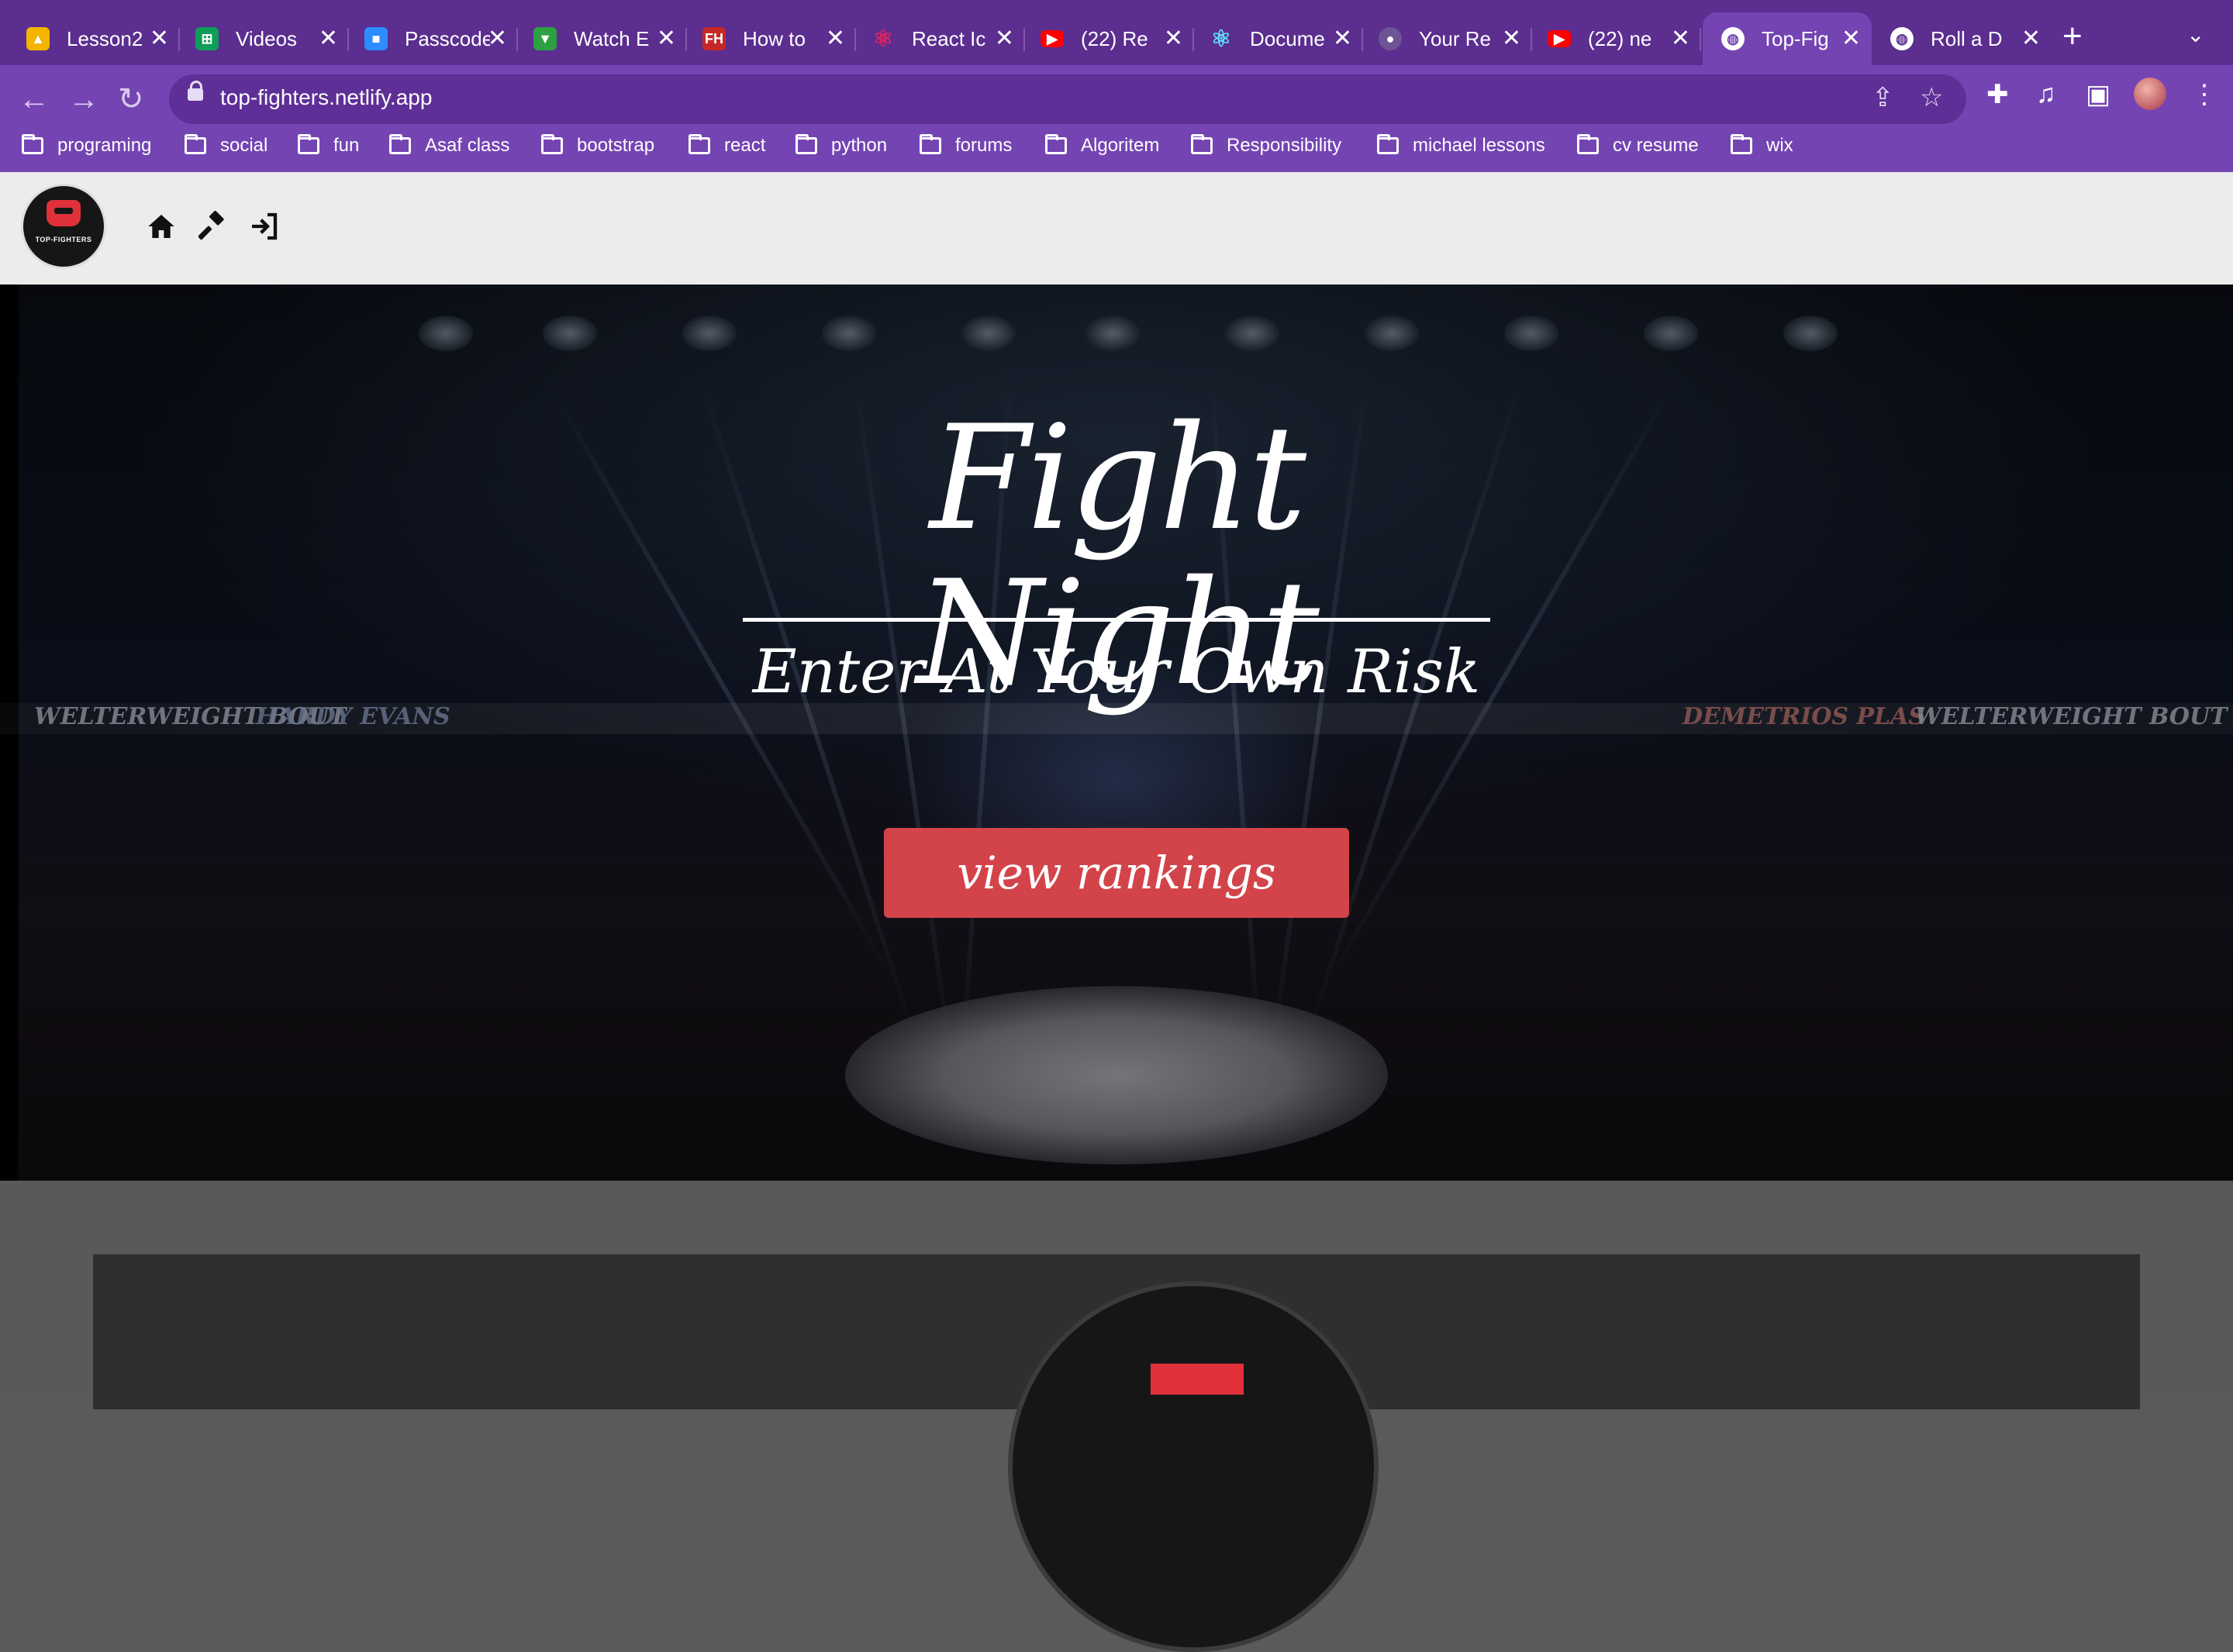  What do you see at coordinates (1067, 99) in the screenshot?
I see `address-bar: top-fighters.netlify.app ⇪ ☆` at bounding box center [1067, 99].